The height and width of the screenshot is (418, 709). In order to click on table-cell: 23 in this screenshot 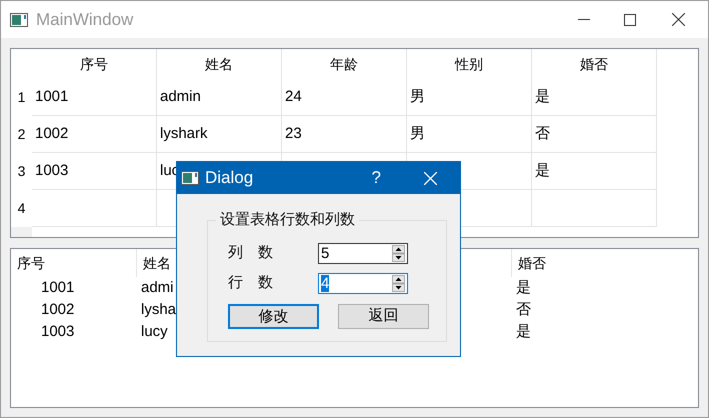, I will do `click(344, 134)`.